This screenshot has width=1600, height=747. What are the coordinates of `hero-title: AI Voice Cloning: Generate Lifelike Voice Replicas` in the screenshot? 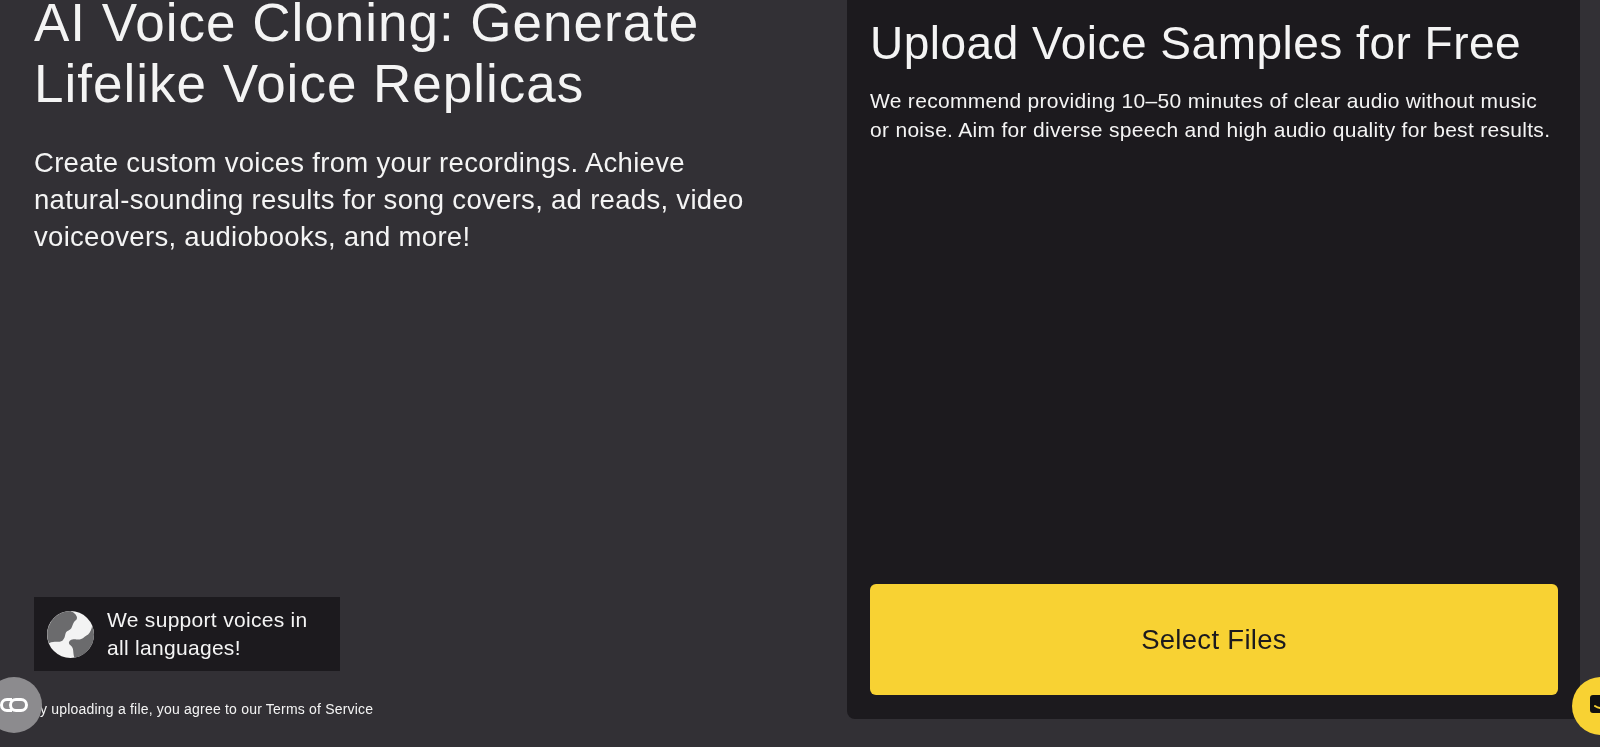 It's located at (367, 57).